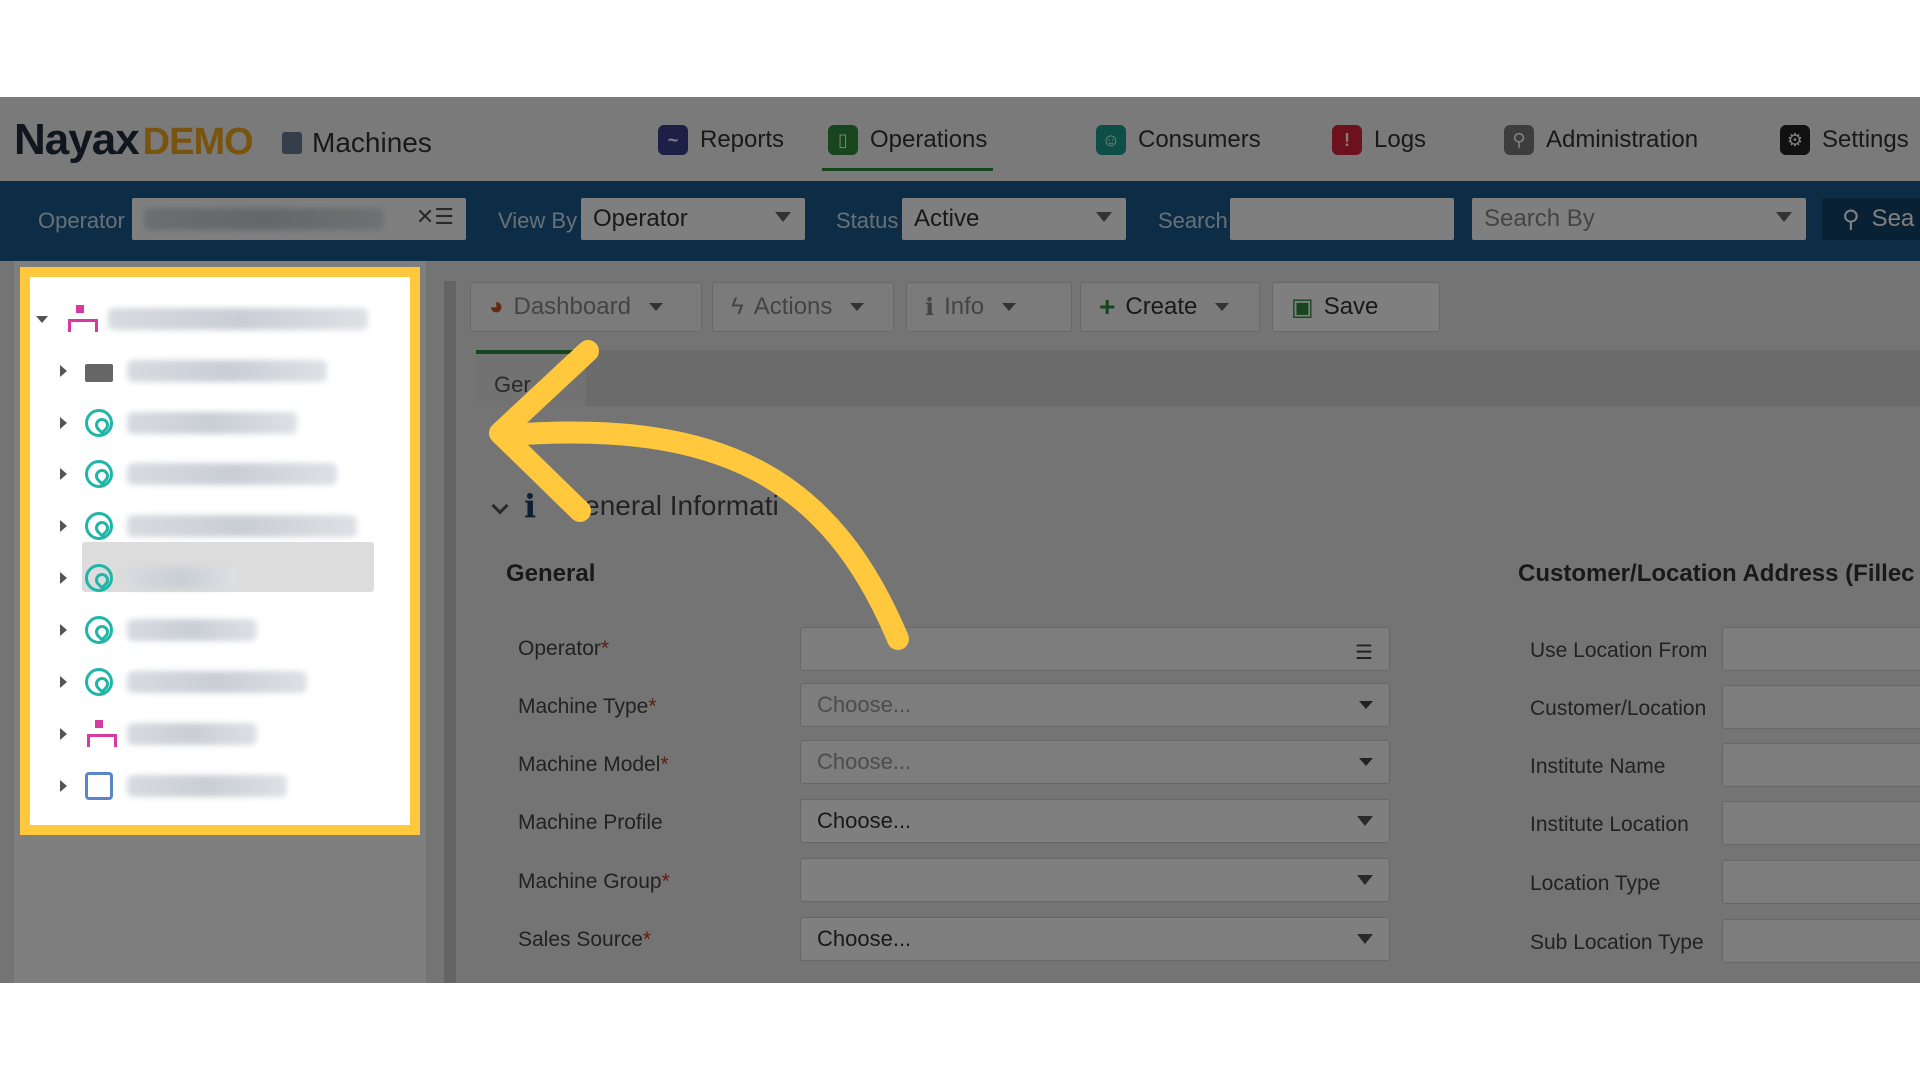  Describe the element at coordinates (673, 140) in the screenshot. I see `reports-icon: ~` at that location.